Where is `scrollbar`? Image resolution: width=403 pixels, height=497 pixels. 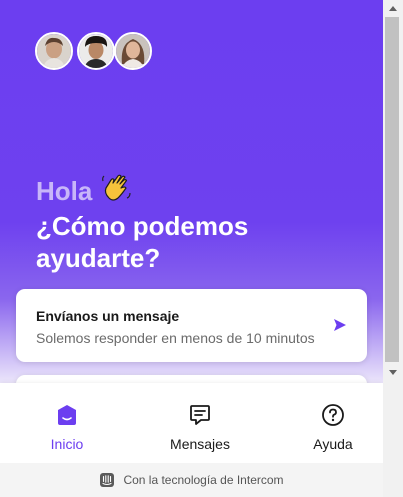
scrollbar is located at coordinates (393, 248).